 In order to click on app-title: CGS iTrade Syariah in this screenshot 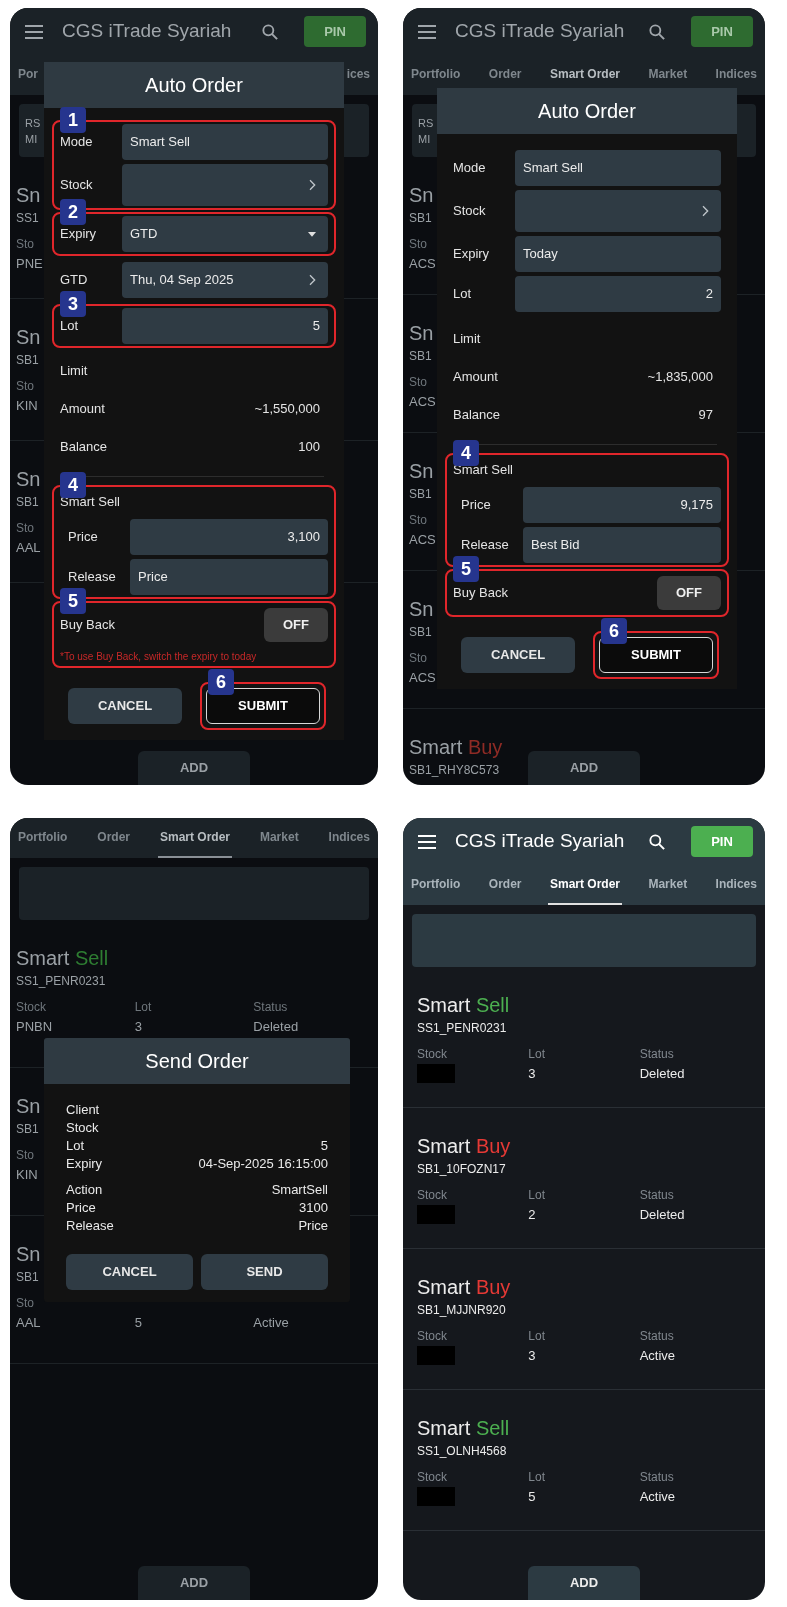, I will do `click(540, 31)`.